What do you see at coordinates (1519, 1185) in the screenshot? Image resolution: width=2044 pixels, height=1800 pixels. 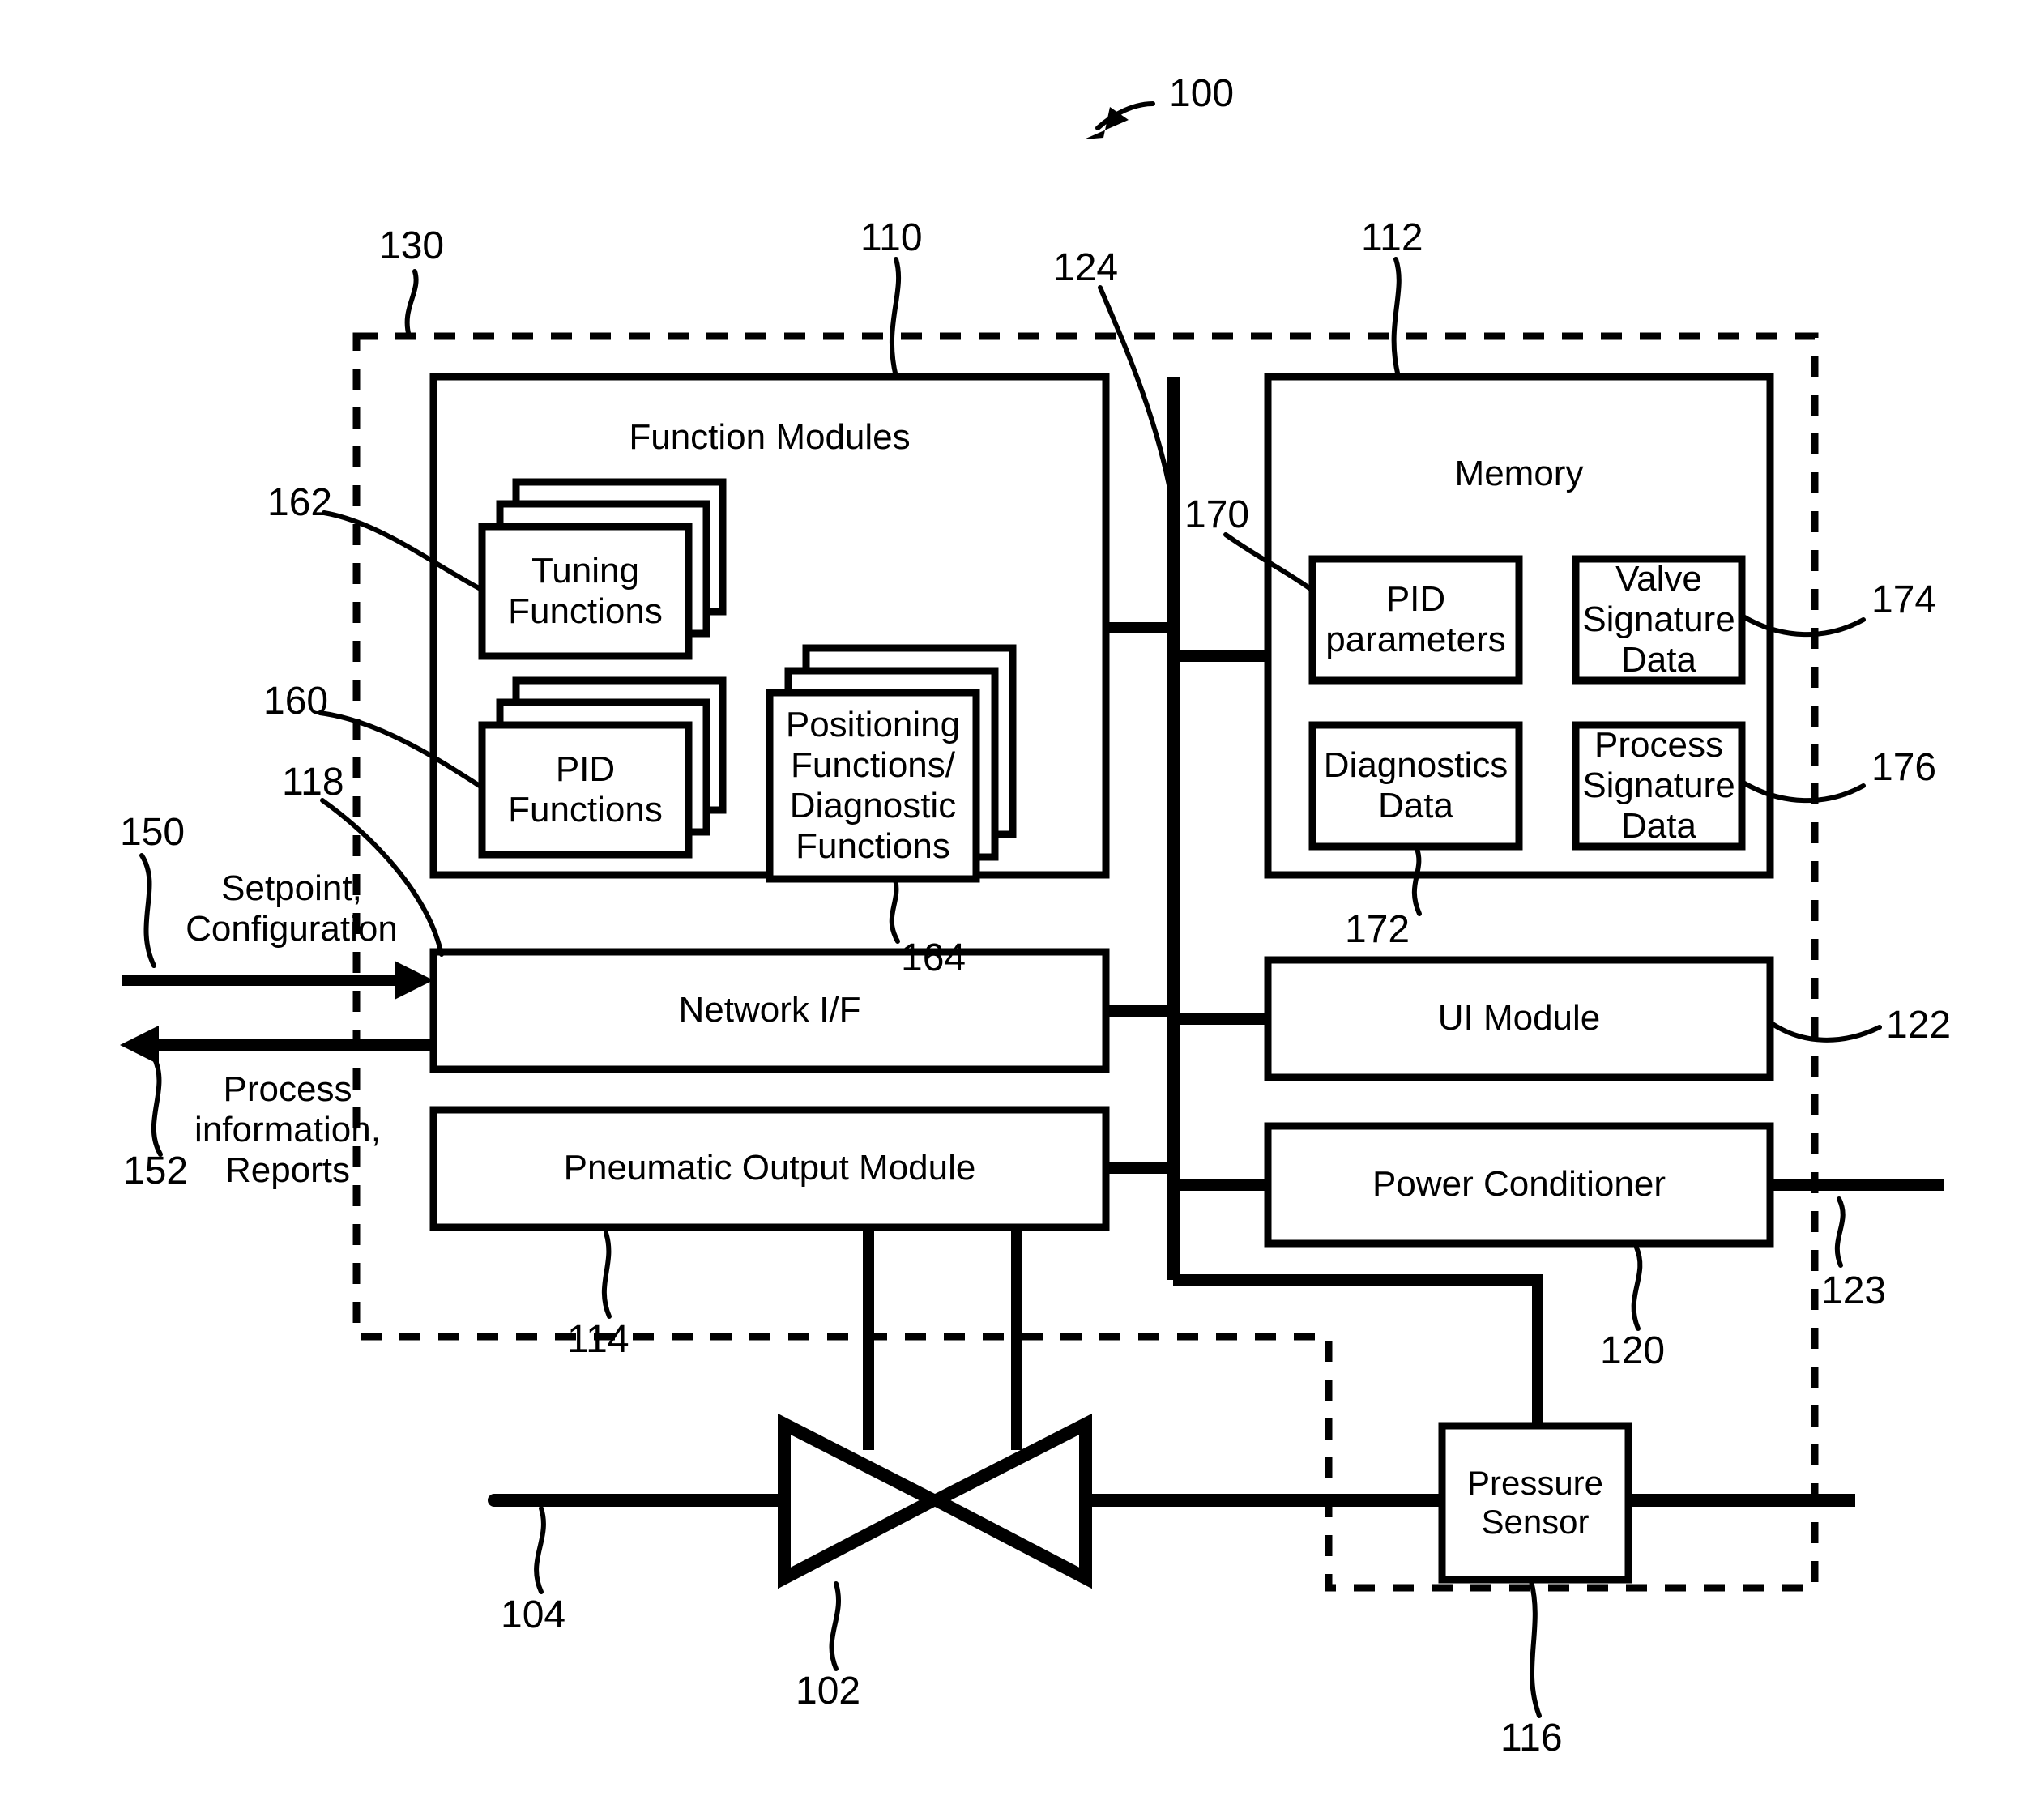 I see `power-conditioner-box` at bounding box center [1519, 1185].